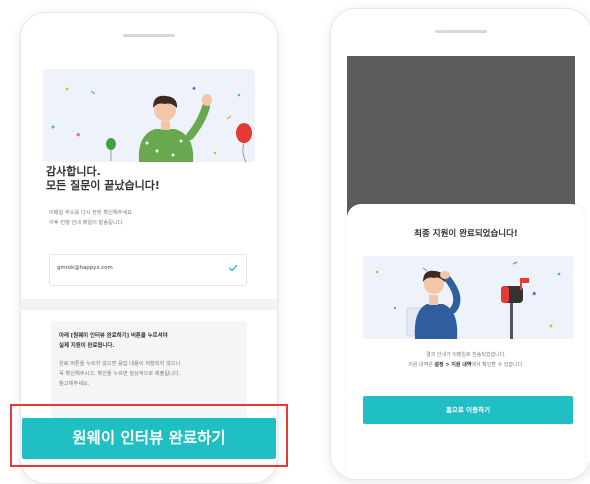 This screenshot has width=590, height=484. I want to click on notice-body-line3: 참고해주세요., so click(74, 384).